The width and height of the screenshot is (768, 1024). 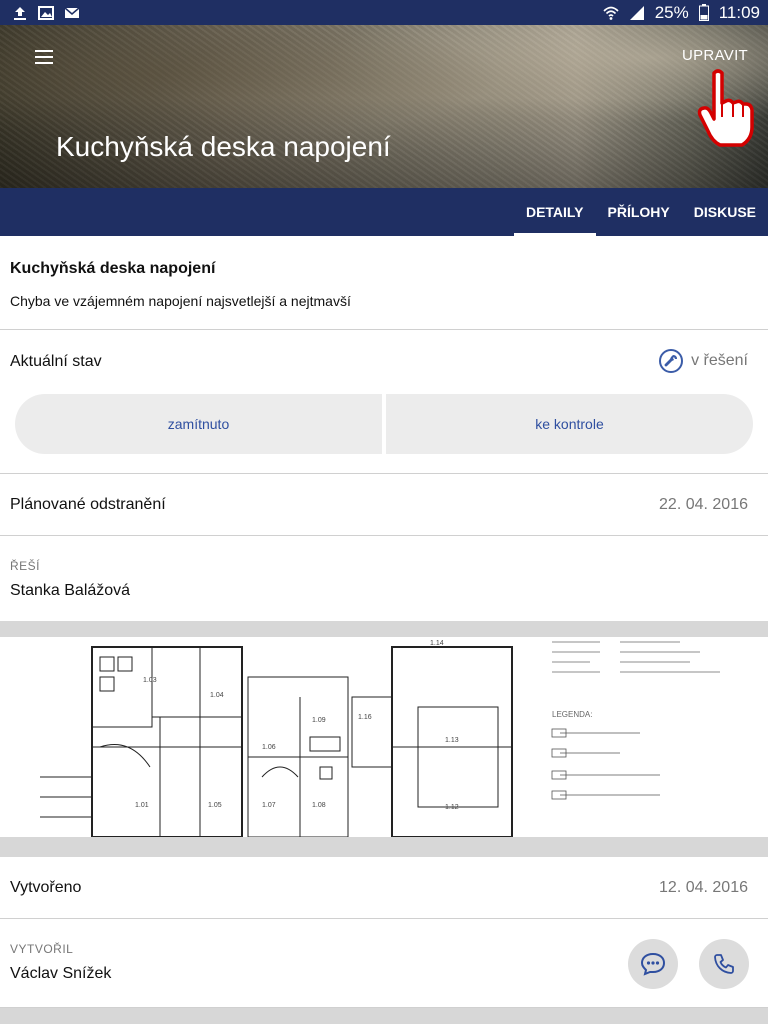 What do you see at coordinates (639, 212) in the screenshot?
I see `tab-attachments: PŘÍLOHY` at bounding box center [639, 212].